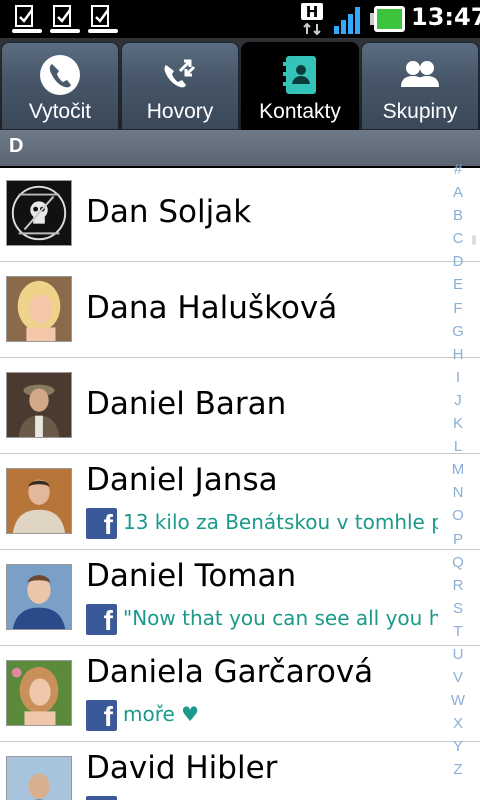 This screenshot has height=800, width=480. I want to click on tab-label: Vytočit, so click(60, 111).